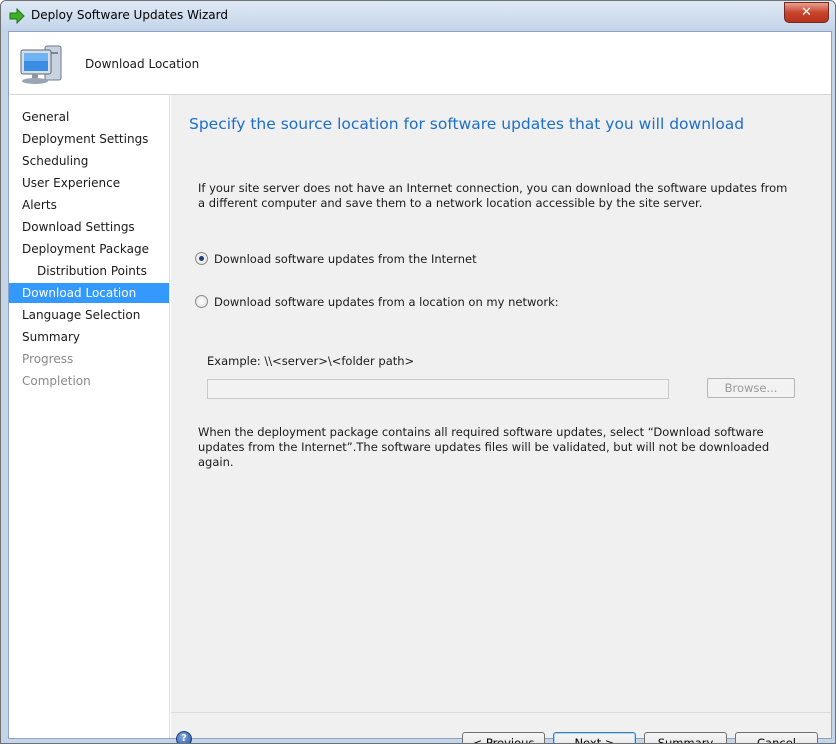 Image resolution: width=836 pixels, height=744 pixels. What do you see at coordinates (503, 737) in the screenshot?
I see `previous-button: < Previous` at bounding box center [503, 737].